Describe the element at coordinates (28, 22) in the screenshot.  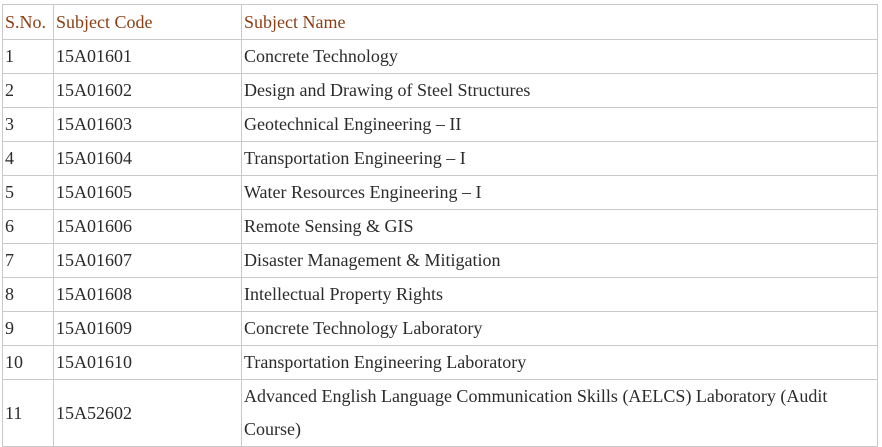
I see `column-header-sno: S.No.` at that location.